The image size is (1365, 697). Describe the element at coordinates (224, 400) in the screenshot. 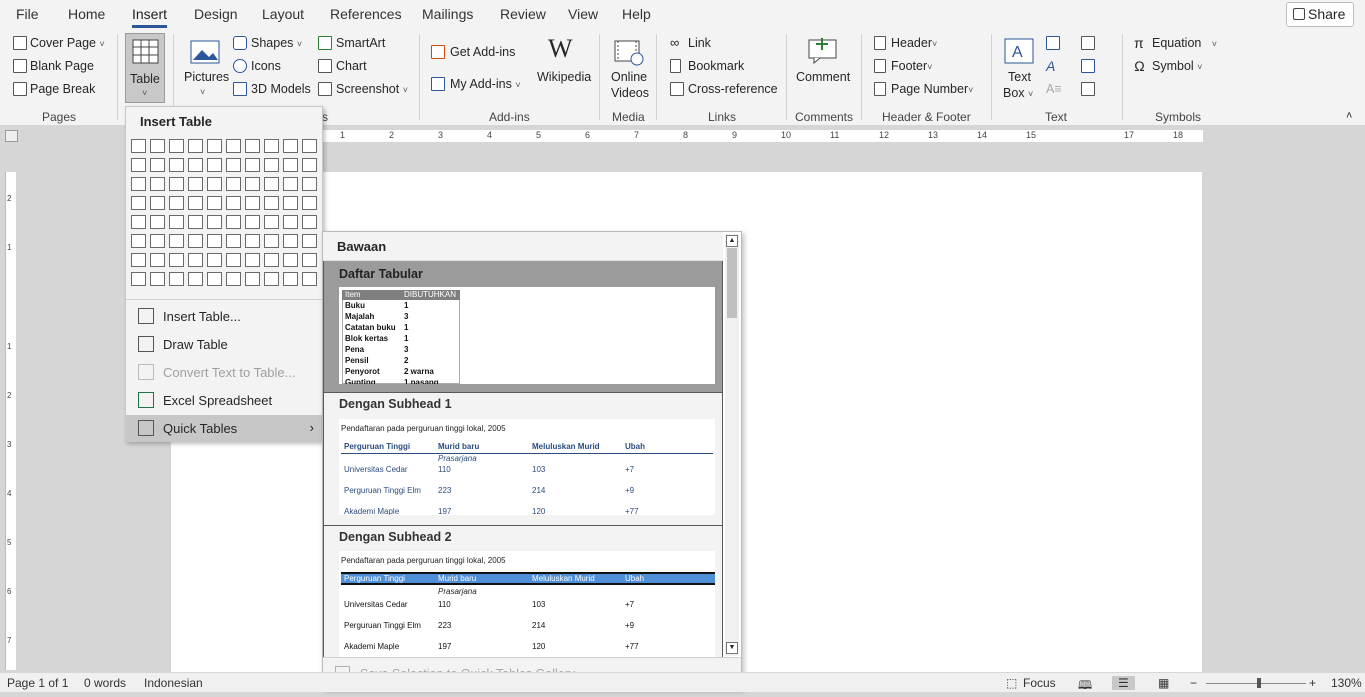

I see `excel-spreadsheet-item: Excel Spreadsheet` at that location.